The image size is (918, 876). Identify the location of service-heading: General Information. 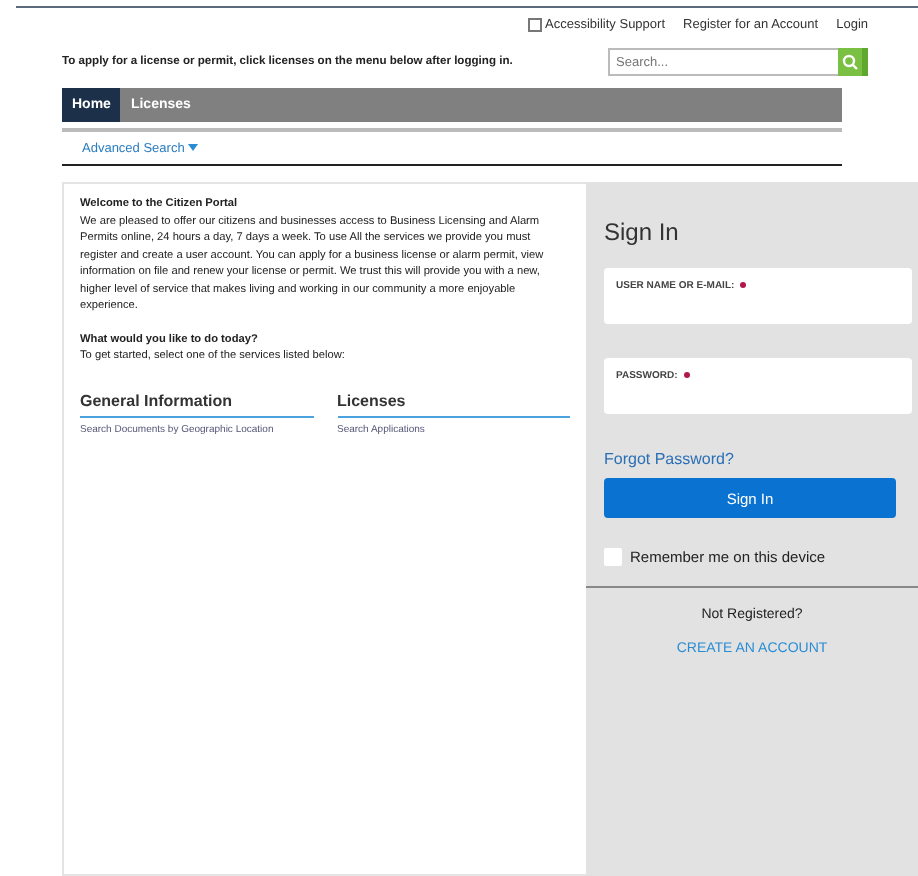
(196, 404).